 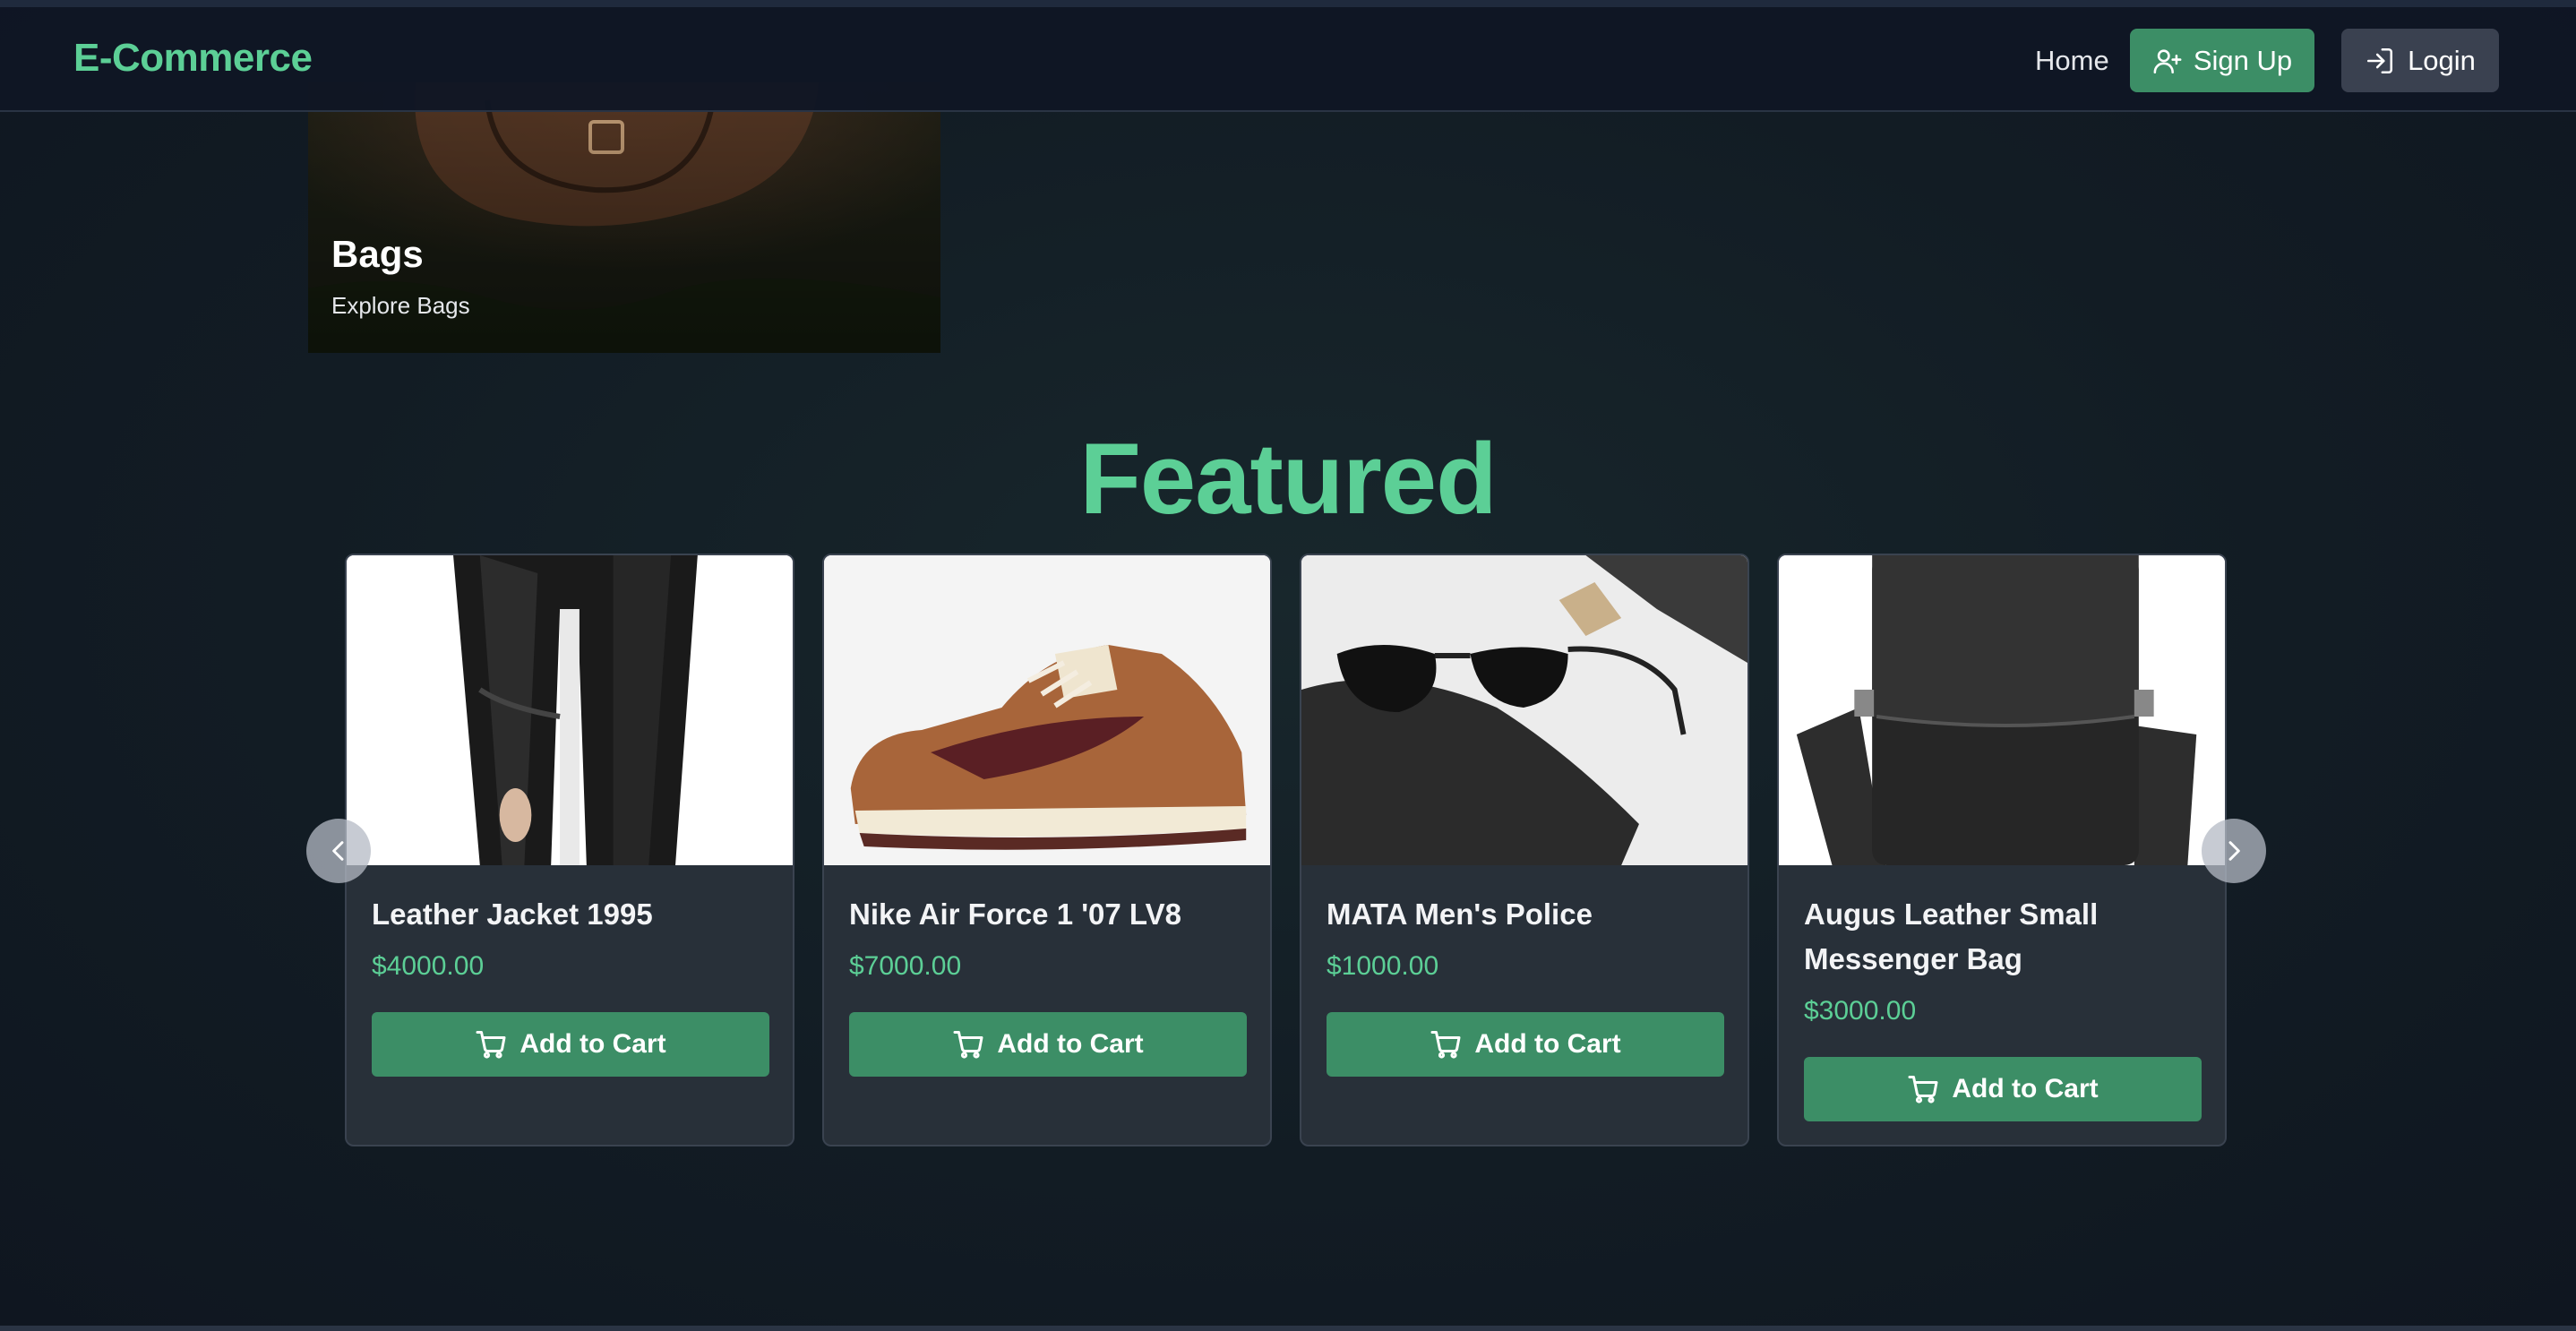 I want to click on product-name: Leather Jacket 1995, so click(x=571, y=914).